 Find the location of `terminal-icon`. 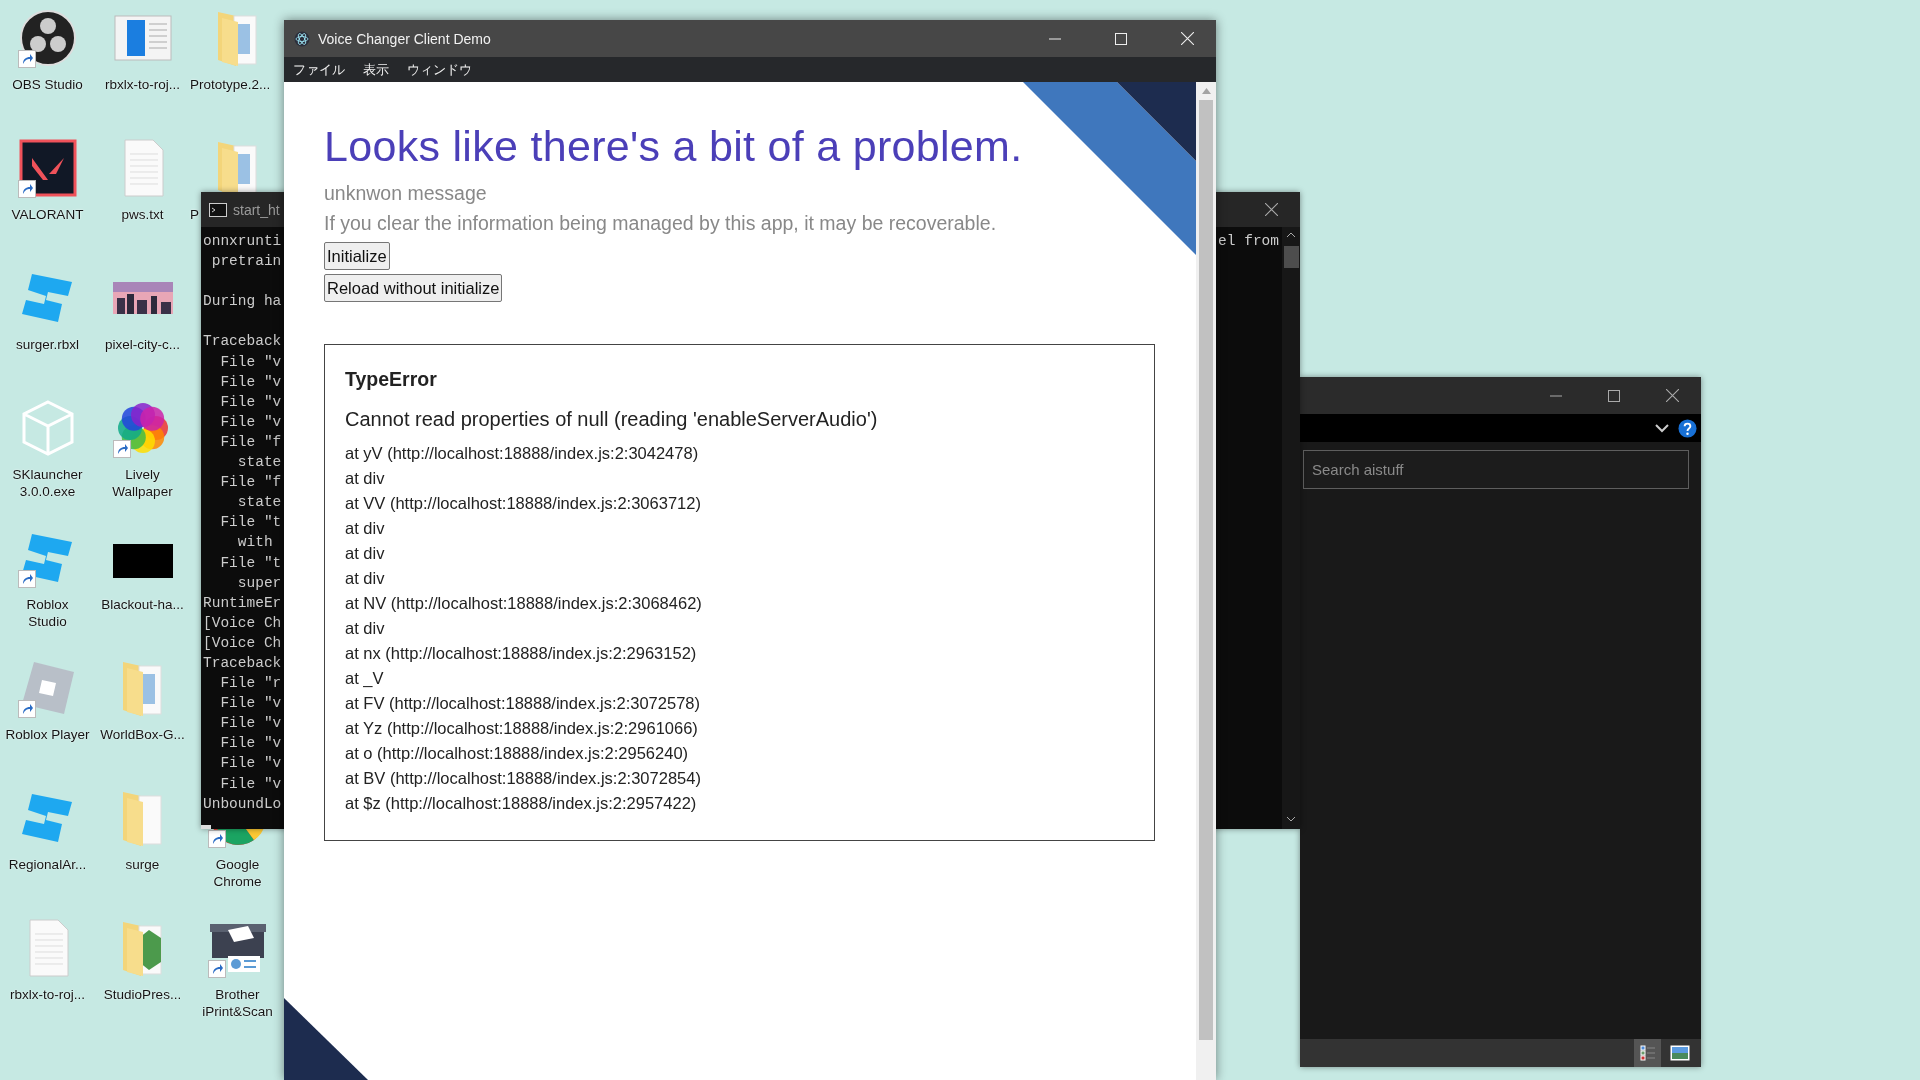

terminal-icon is located at coordinates (218, 209).